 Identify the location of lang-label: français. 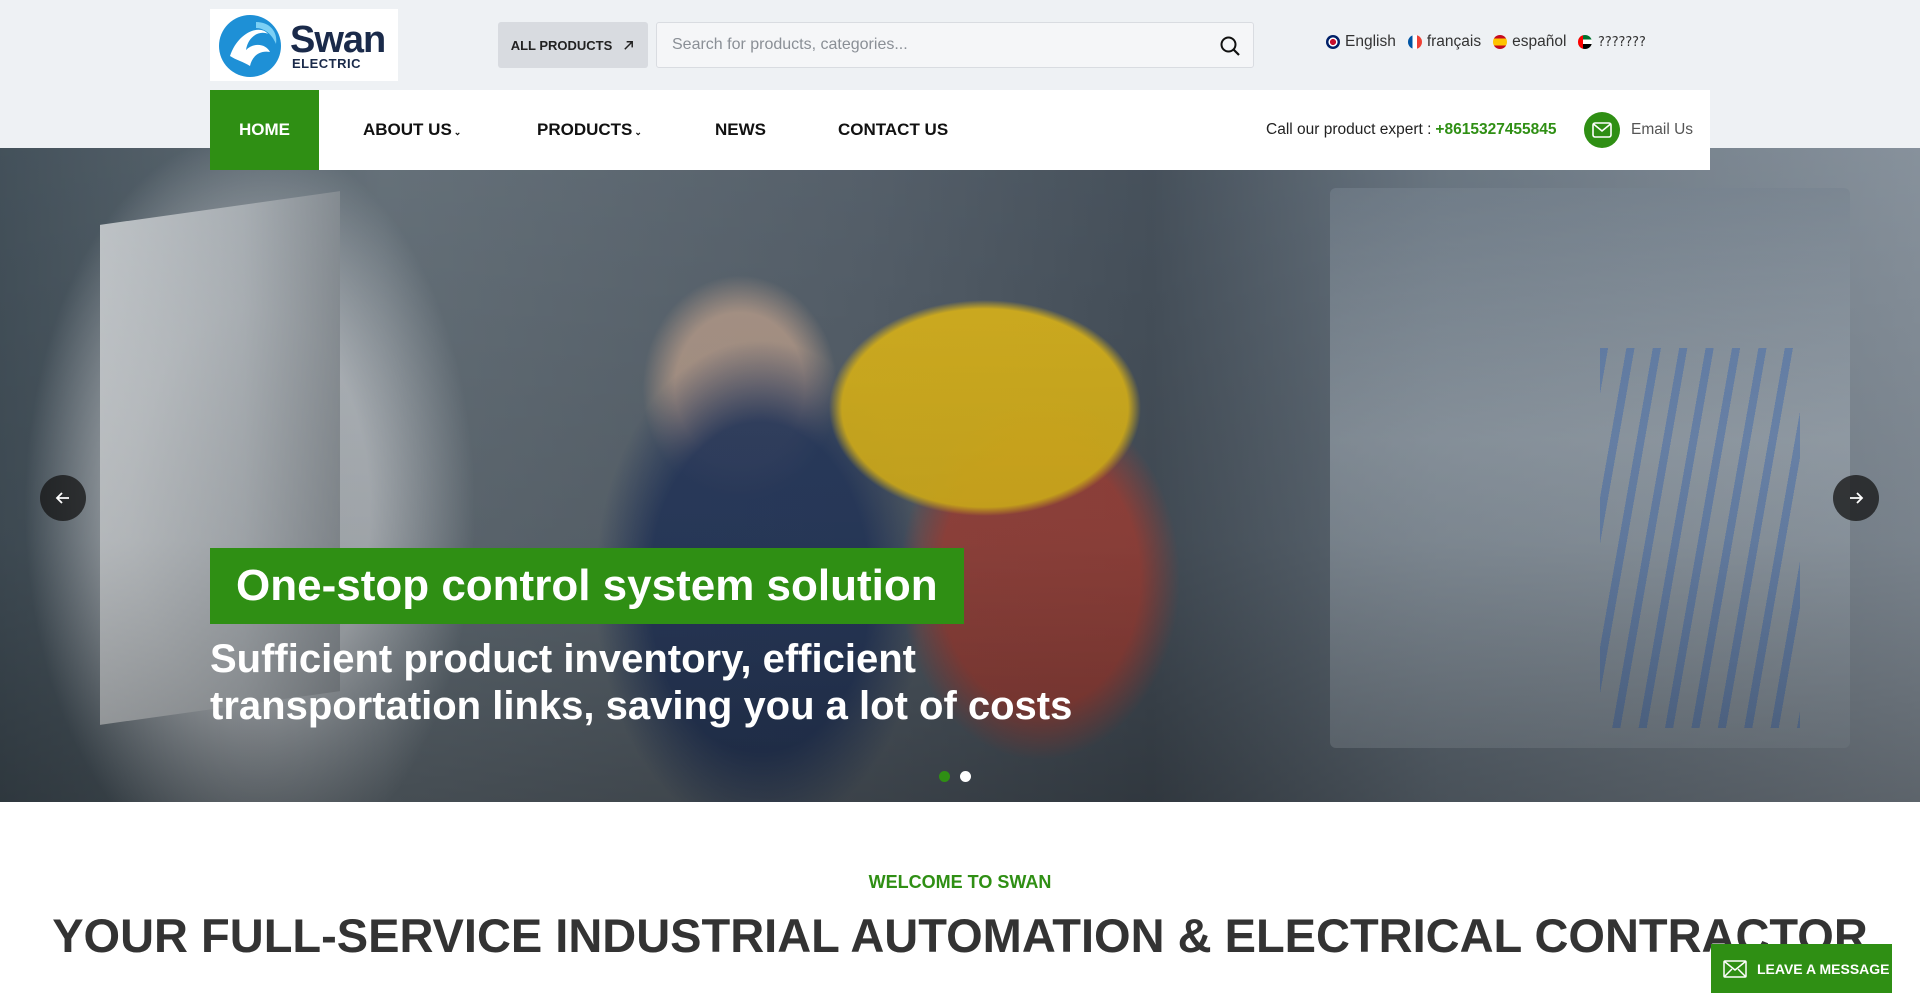
(1454, 41).